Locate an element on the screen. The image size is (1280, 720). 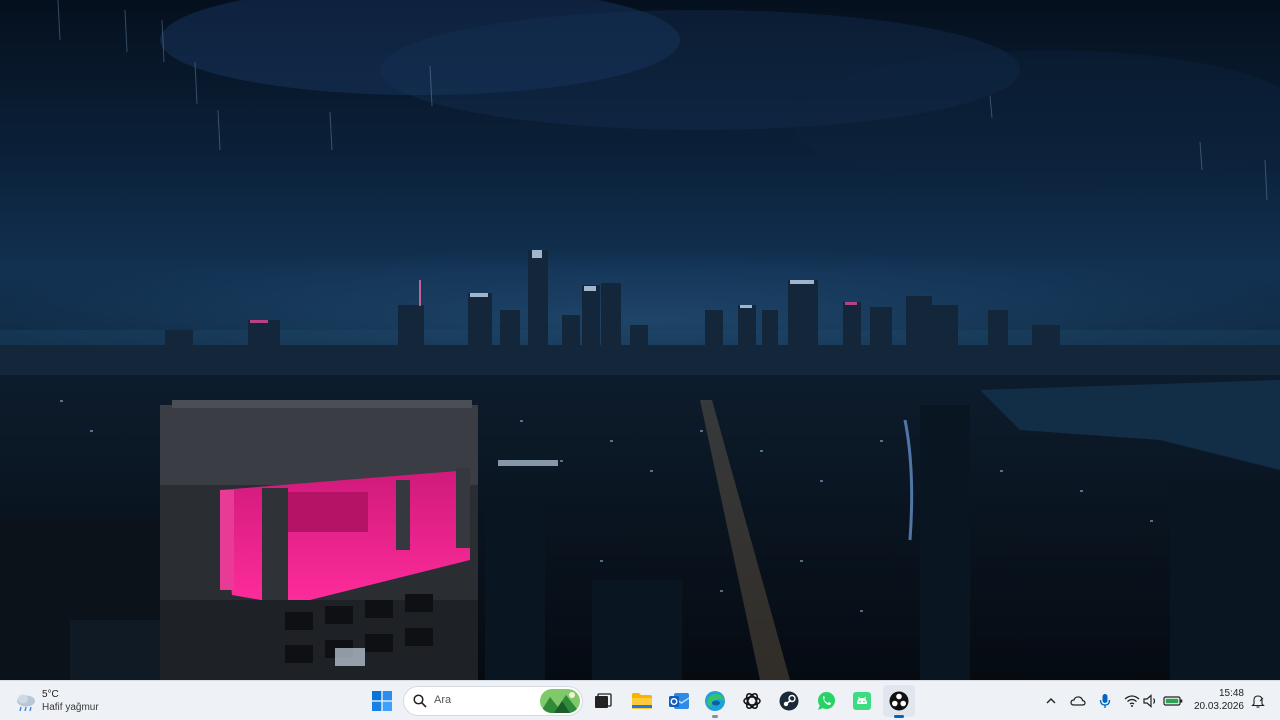
notification-button is located at coordinates (1258, 701).